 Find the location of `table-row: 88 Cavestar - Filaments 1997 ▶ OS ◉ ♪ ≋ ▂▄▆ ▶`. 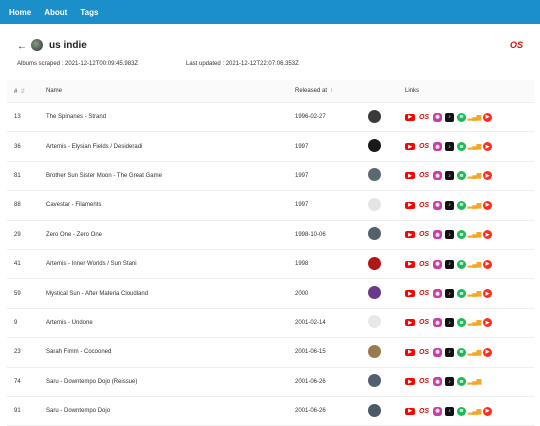

table-row: 88 Cavestar - Filaments 1997 ▶ OS ◉ ♪ ≋ ▂▄▆ ▶ is located at coordinates (270, 206).